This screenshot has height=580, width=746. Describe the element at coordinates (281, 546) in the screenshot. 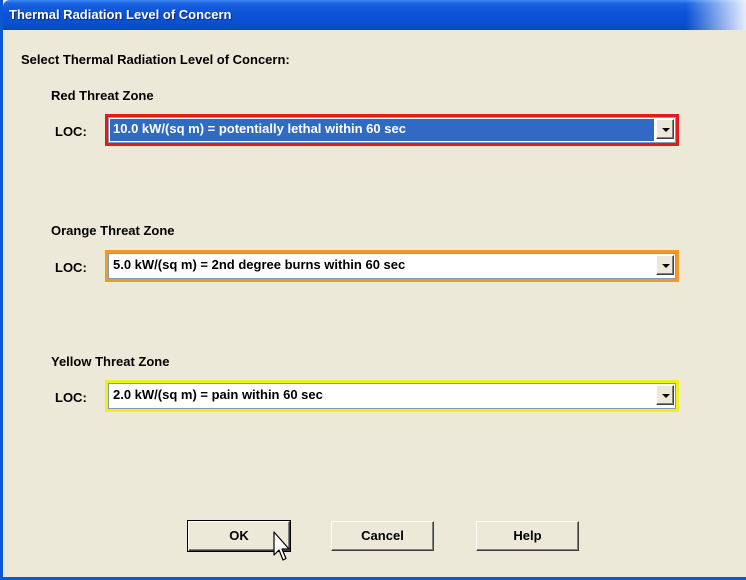

I see `mouse-pointer-icon` at that location.